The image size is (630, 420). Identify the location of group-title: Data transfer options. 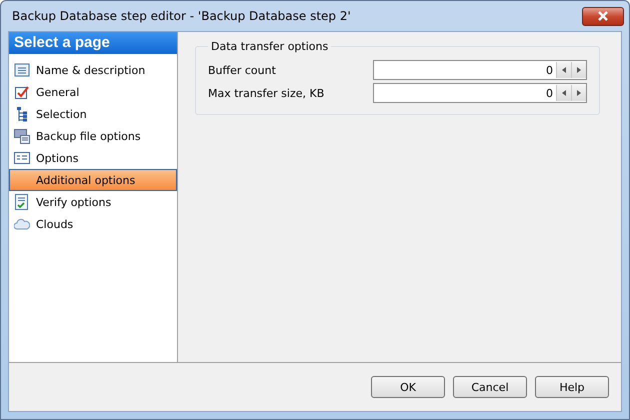
(270, 46).